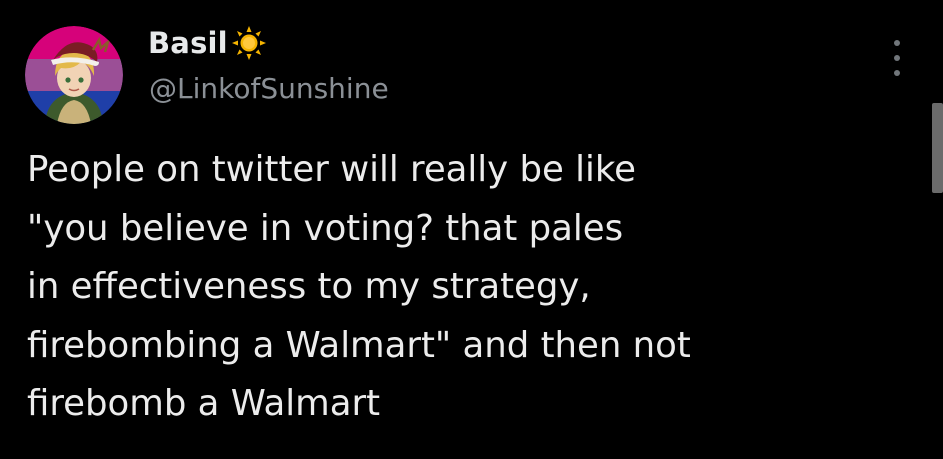  Describe the element at coordinates (188, 43) in the screenshot. I see `display-name: Basil` at that location.